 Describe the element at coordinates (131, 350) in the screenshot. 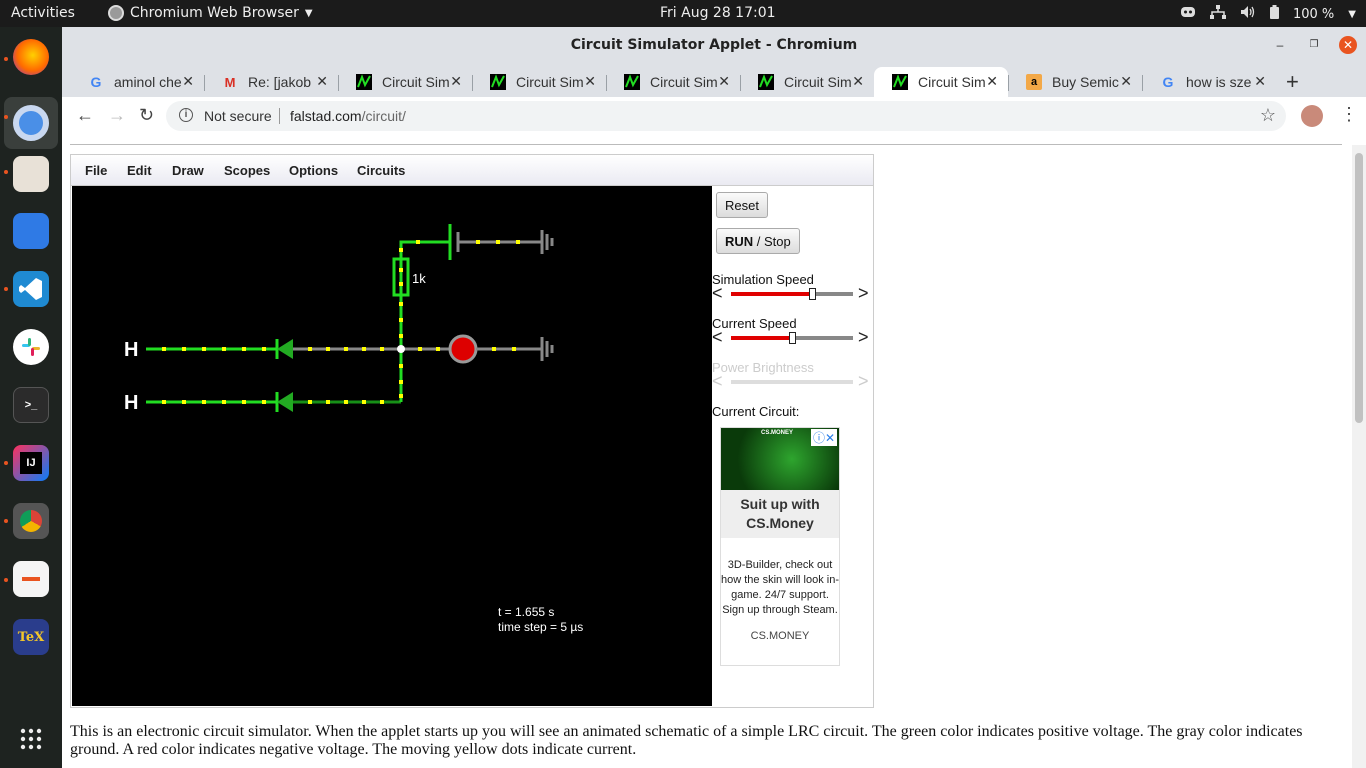

I see `logic-input-1: H` at that location.